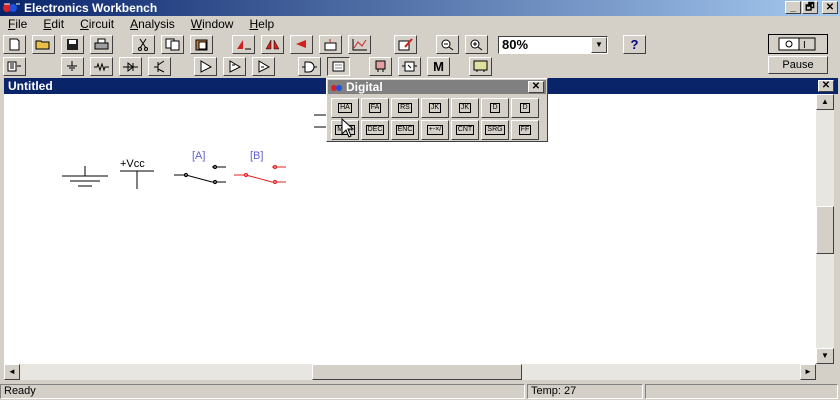 The width and height of the screenshot is (840, 400). I want to click on scroll-right-icon: ►, so click(808, 372).